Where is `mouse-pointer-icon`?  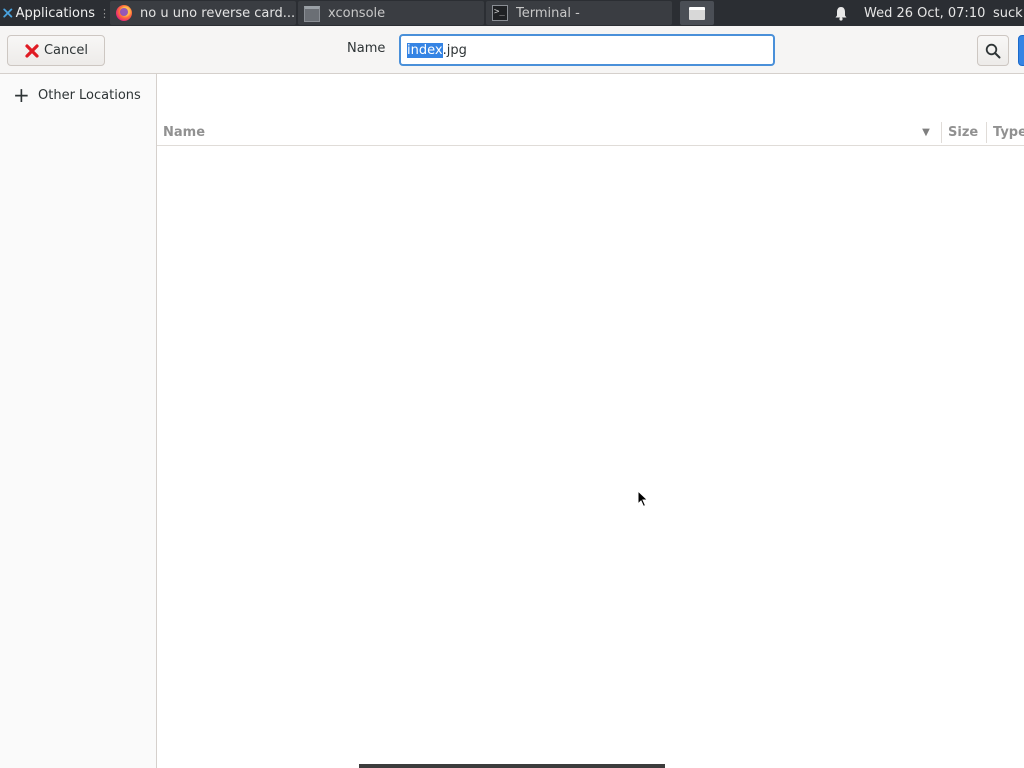 mouse-pointer-icon is located at coordinates (643, 499).